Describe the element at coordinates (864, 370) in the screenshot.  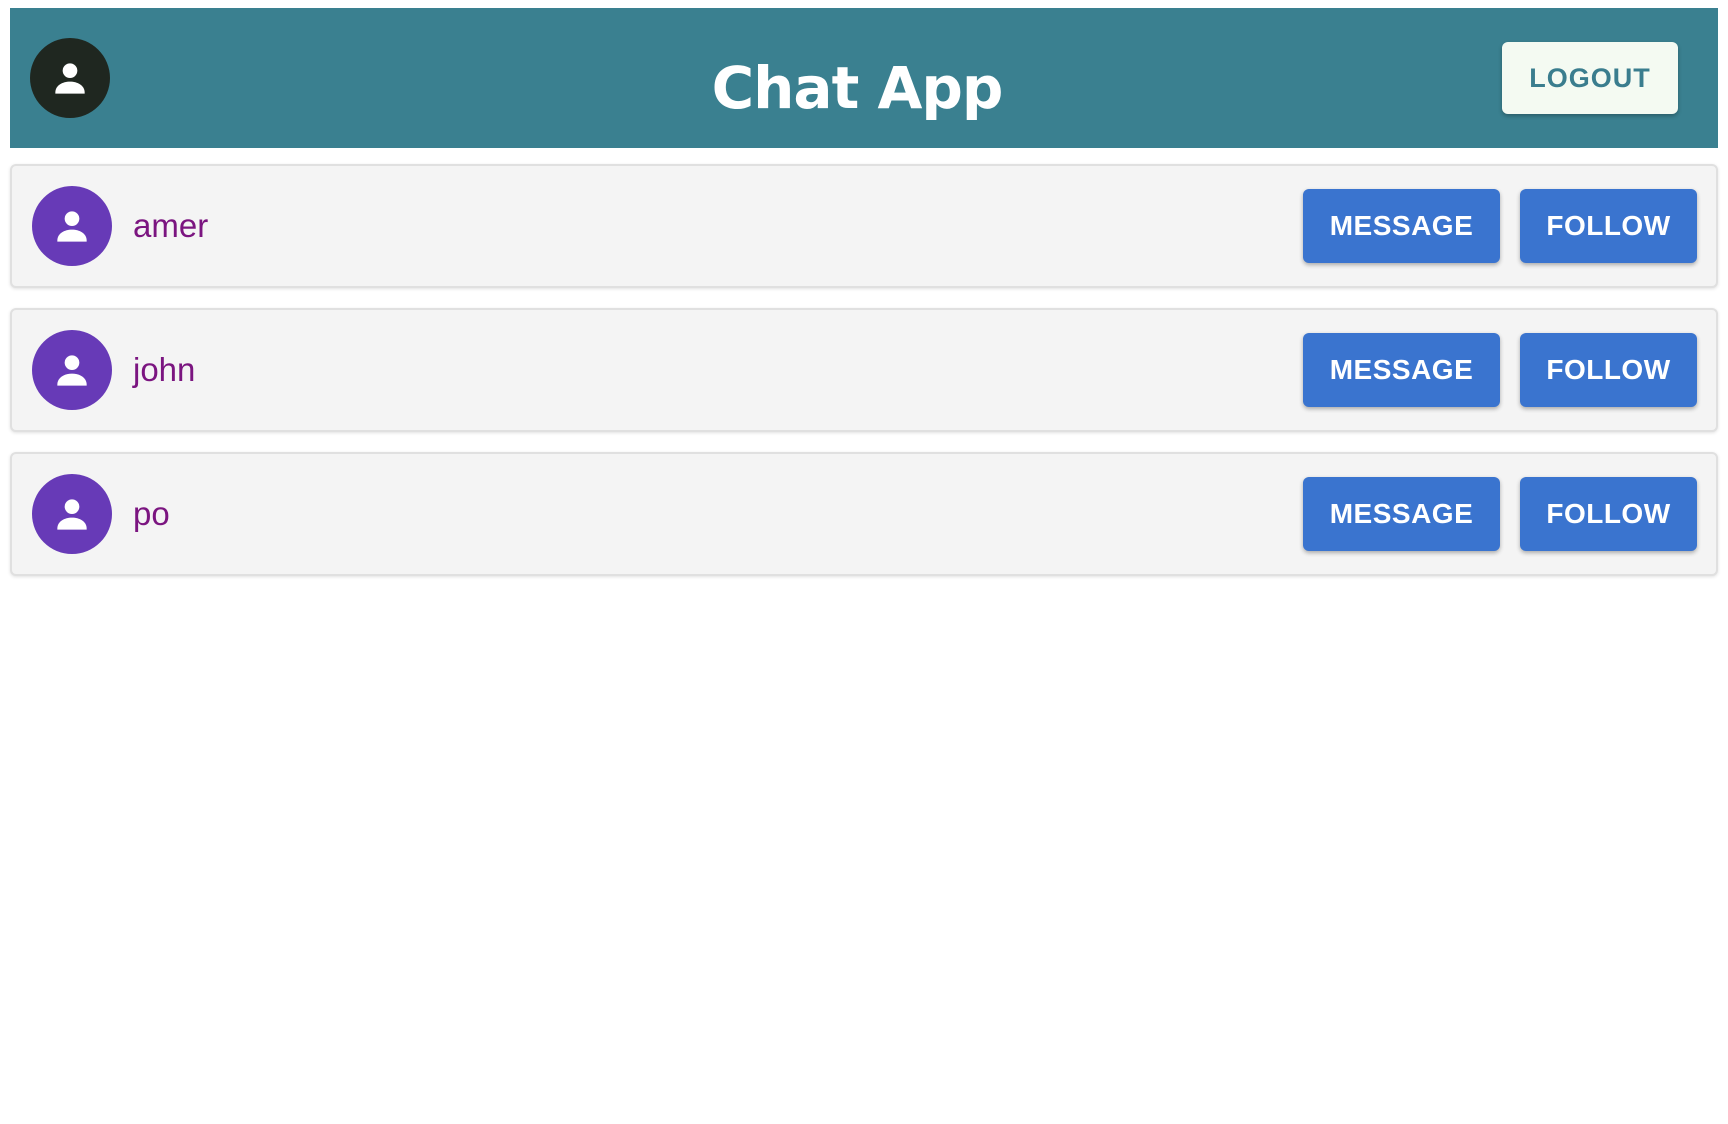
I see `user-card: john MESSAGE FOLLOW` at that location.